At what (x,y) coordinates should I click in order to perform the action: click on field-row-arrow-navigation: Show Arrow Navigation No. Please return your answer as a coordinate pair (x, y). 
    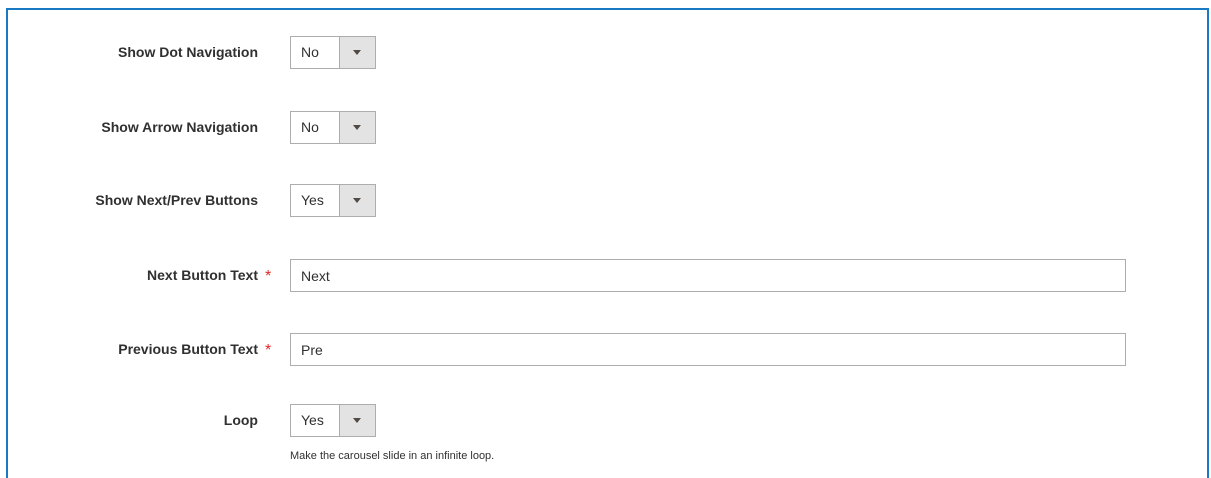
    Looking at the image, I should click on (609, 127).